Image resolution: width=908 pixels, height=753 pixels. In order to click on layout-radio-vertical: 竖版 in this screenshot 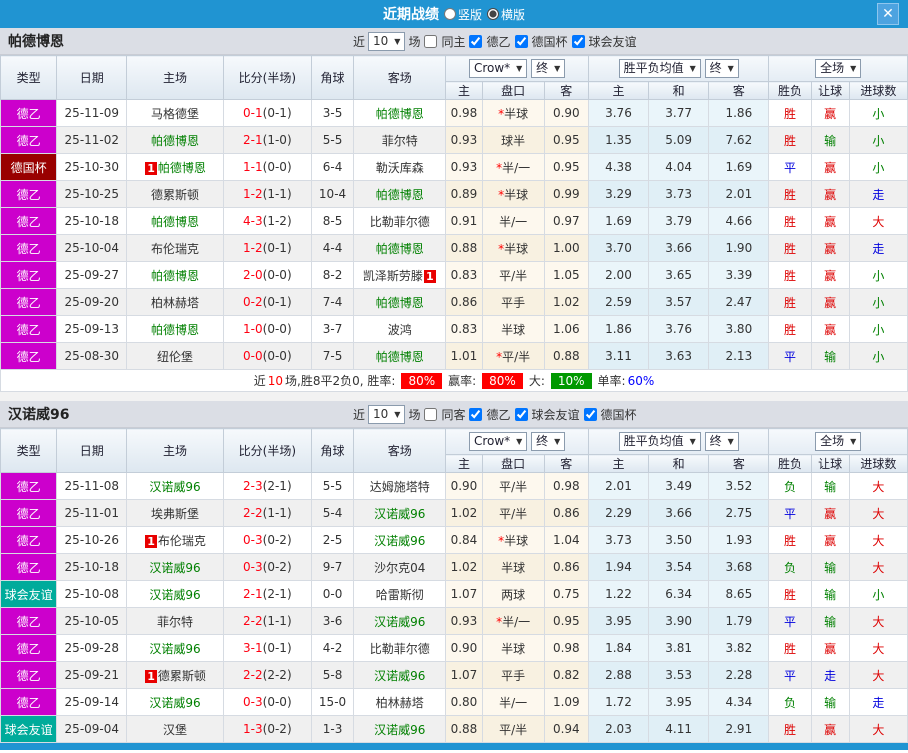, I will do `click(462, 14)`.